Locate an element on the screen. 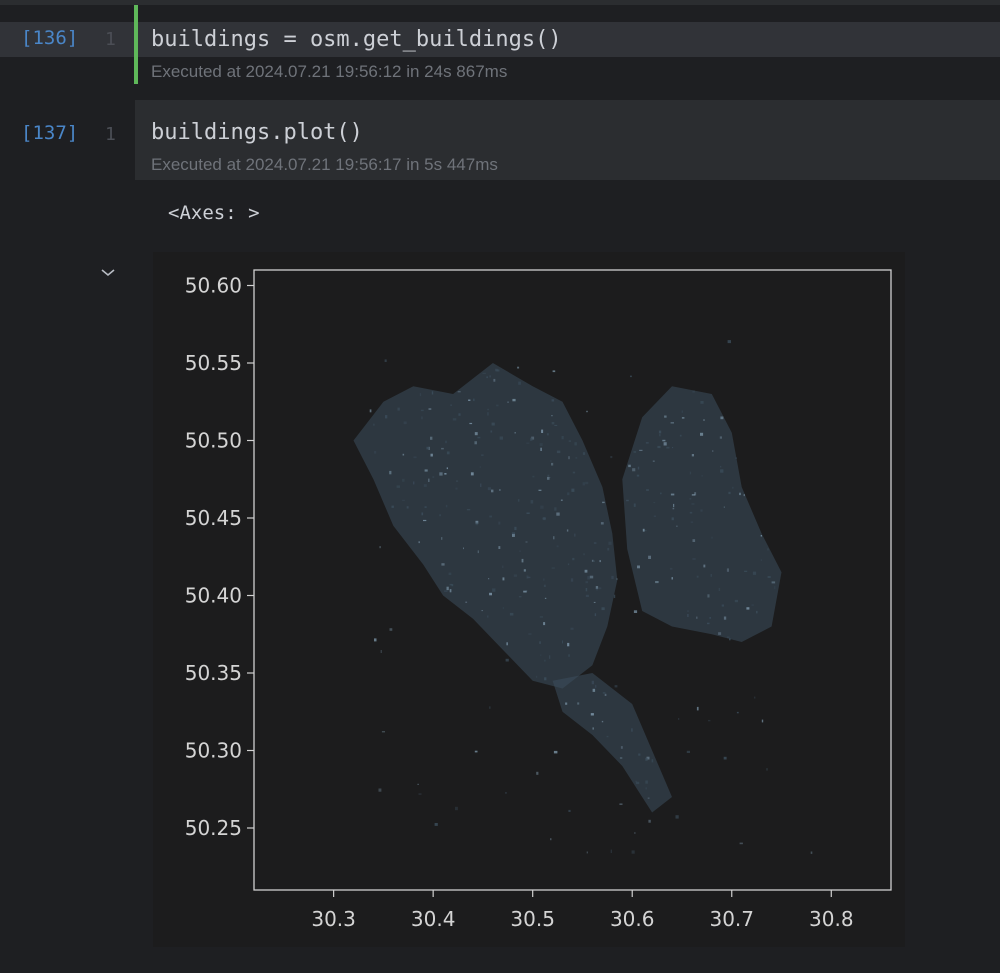  buildings-region-west-bank is located at coordinates (485, 526).